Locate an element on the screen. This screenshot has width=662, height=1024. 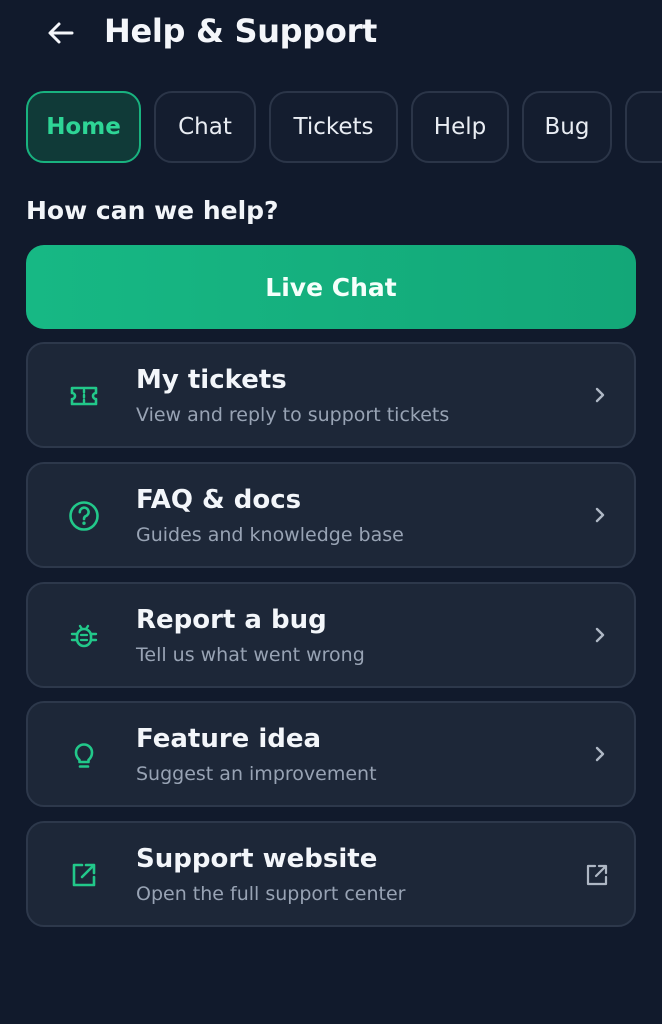
lightbulb-icon is located at coordinates (84, 755).